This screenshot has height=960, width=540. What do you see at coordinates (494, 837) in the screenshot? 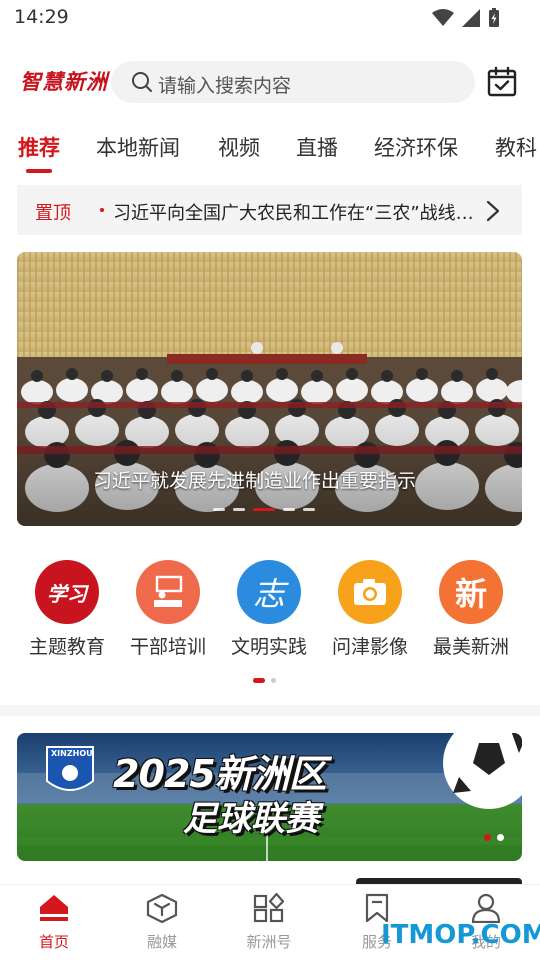
I see `football-pagination` at bounding box center [494, 837].